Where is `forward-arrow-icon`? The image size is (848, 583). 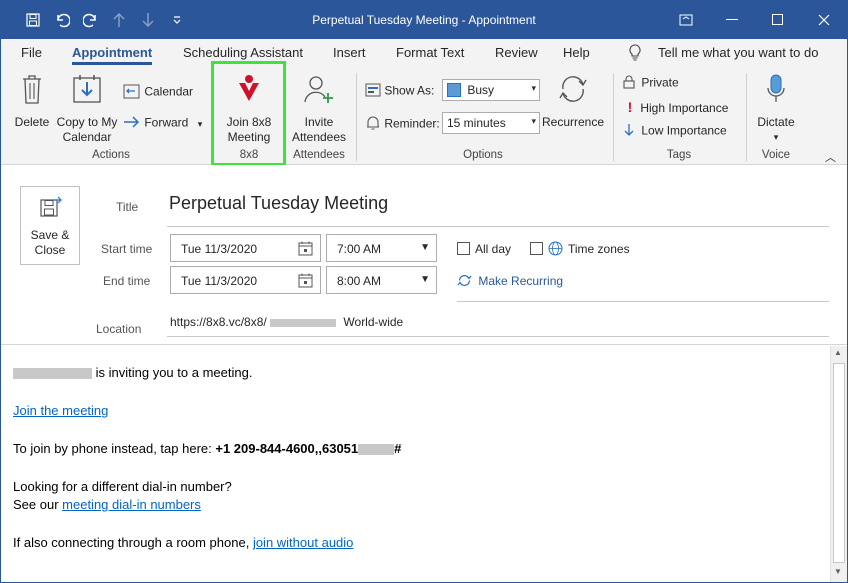 forward-arrow-icon is located at coordinates (132, 123).